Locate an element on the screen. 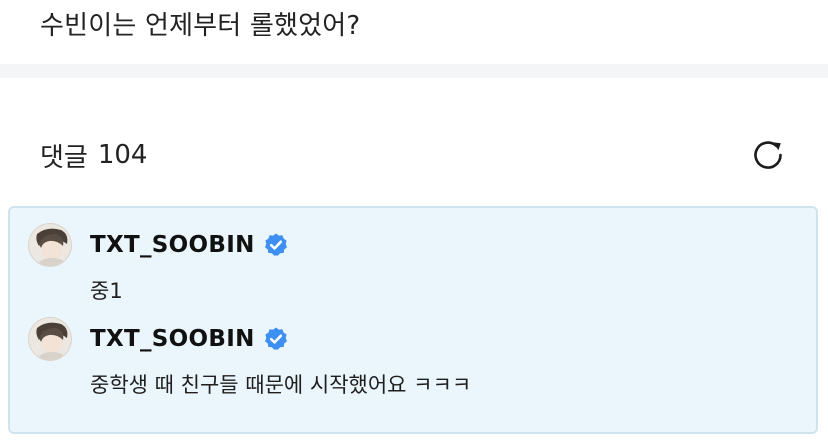 This screenshot has width=828, height=441. comment-text: 중1 is located at coordinates (106, 291).